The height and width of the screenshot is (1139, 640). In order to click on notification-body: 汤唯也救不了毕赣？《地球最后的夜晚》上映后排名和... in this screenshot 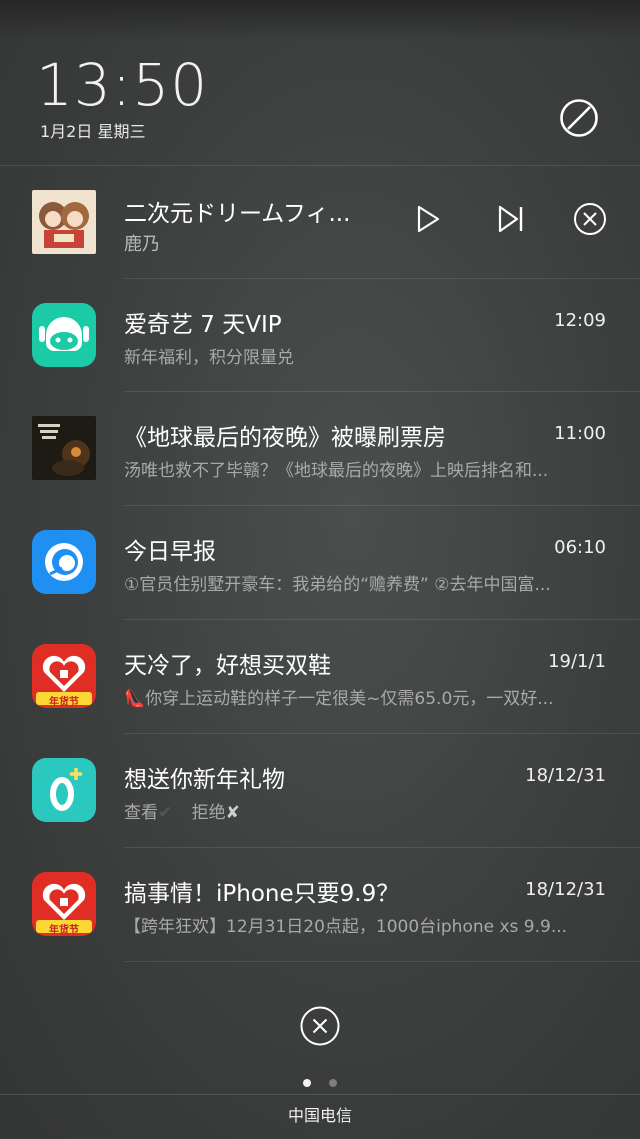, I will do `click(336, 471)`.